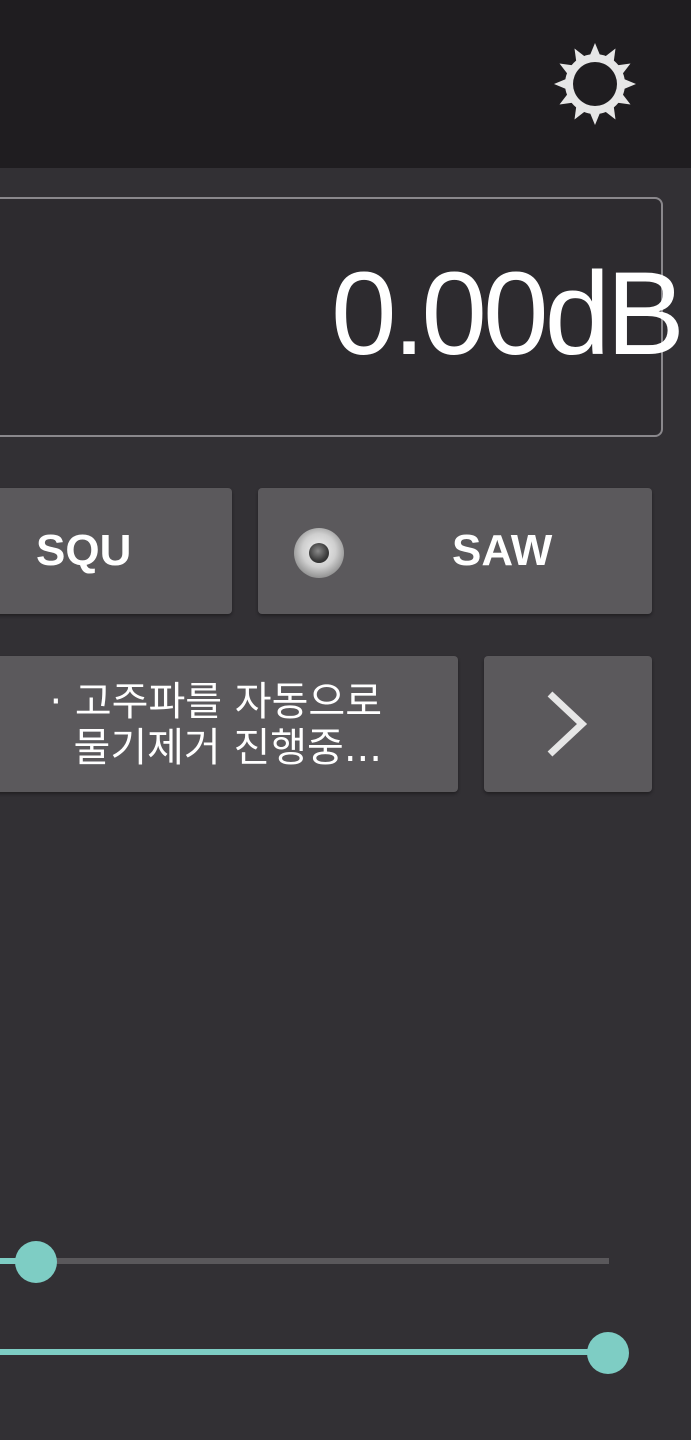 The image size is (691, 1440). I want to click on waveform-saw-label: SAW, so click(502, 550).